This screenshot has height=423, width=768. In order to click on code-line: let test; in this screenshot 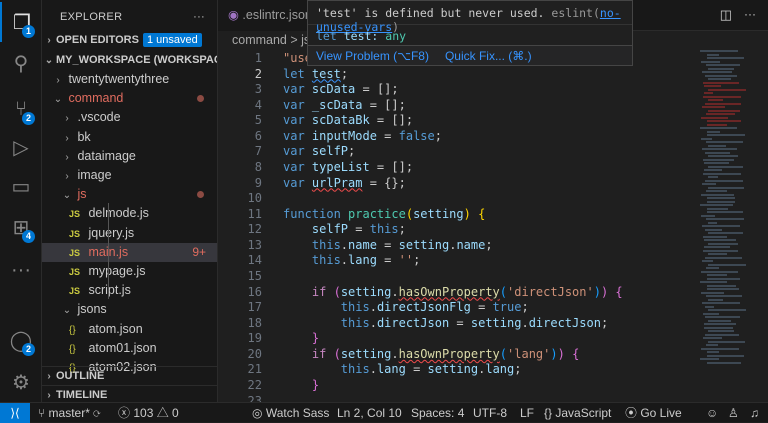, I will do `click(315, 75)`.